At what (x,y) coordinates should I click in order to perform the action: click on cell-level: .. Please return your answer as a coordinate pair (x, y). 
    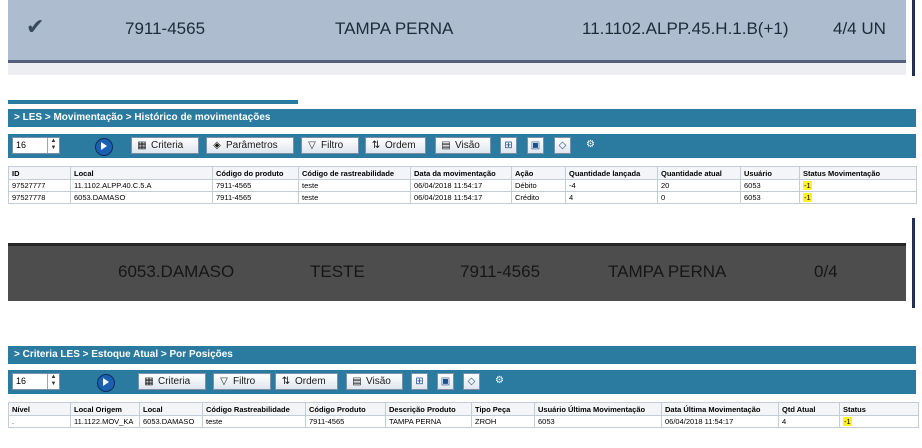
    Looking at the image, I should click on (39, 421).